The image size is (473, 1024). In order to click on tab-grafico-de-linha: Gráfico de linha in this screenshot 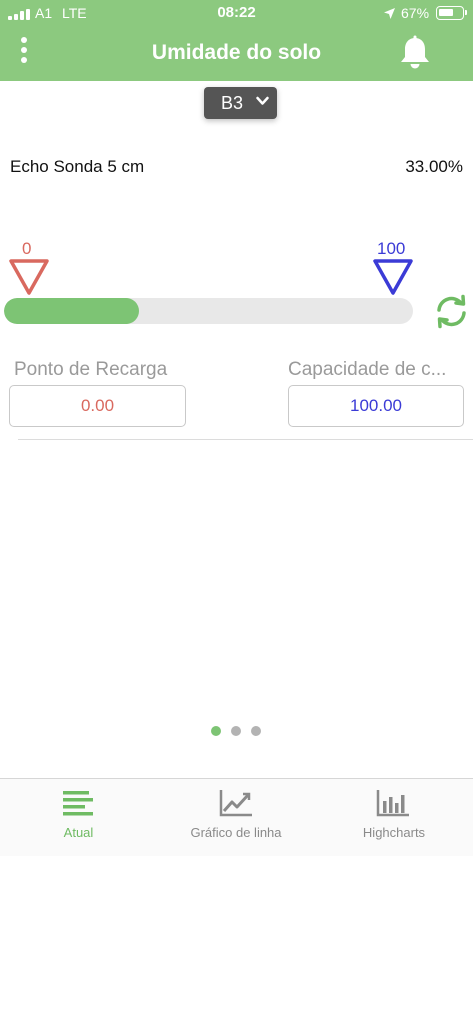, I will do `click(236, 818)`.